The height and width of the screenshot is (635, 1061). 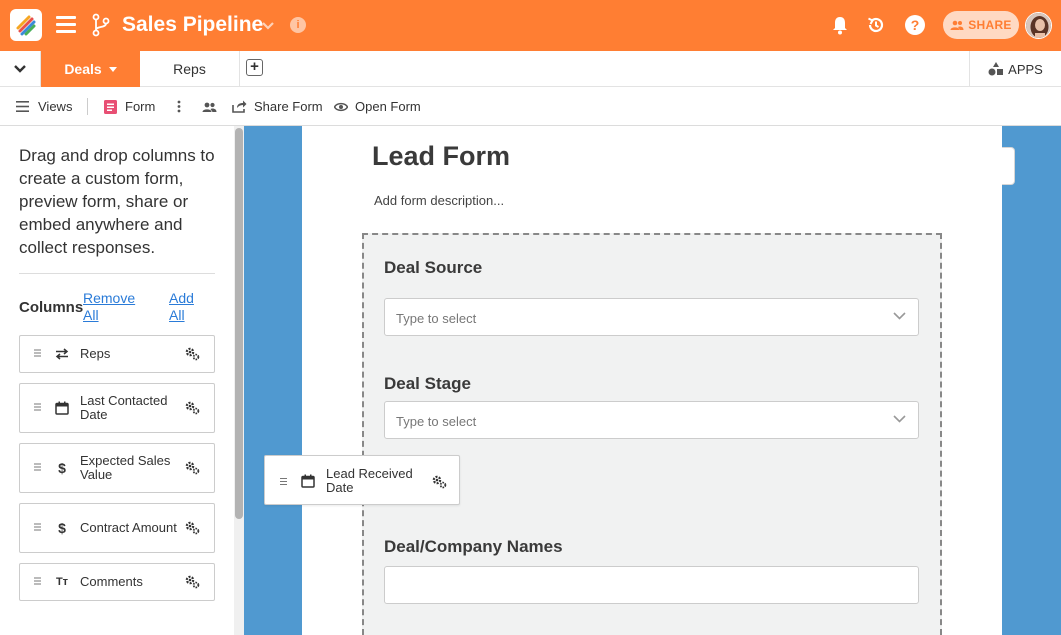 What do you see at coordinates (990, 25) in the screenshot?
I see `share-button-label: SHARE` at bounding box center [990, 25].